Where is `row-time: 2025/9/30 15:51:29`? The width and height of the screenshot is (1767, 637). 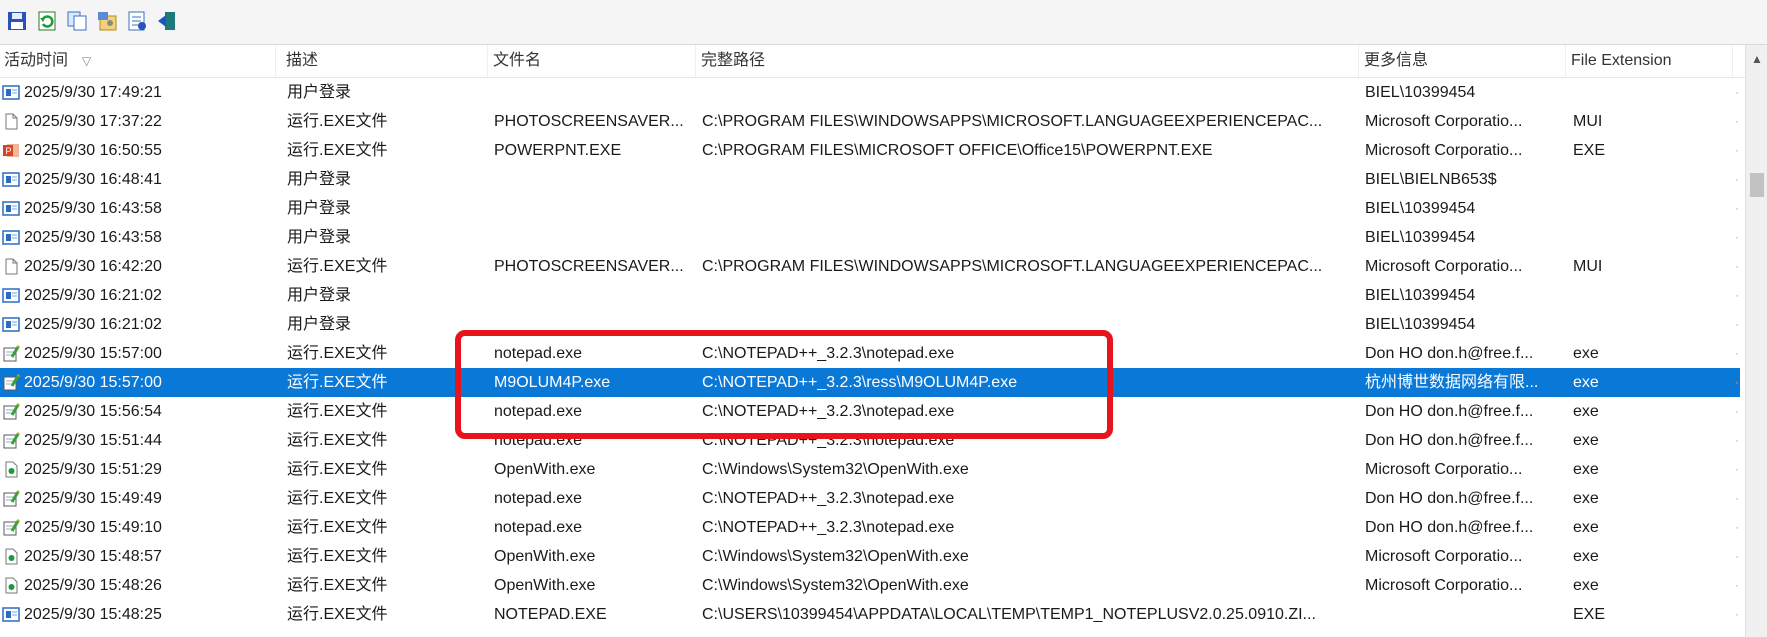 row-time: 2025/9/30 15:51:29 is located at coordinates (93, 469).